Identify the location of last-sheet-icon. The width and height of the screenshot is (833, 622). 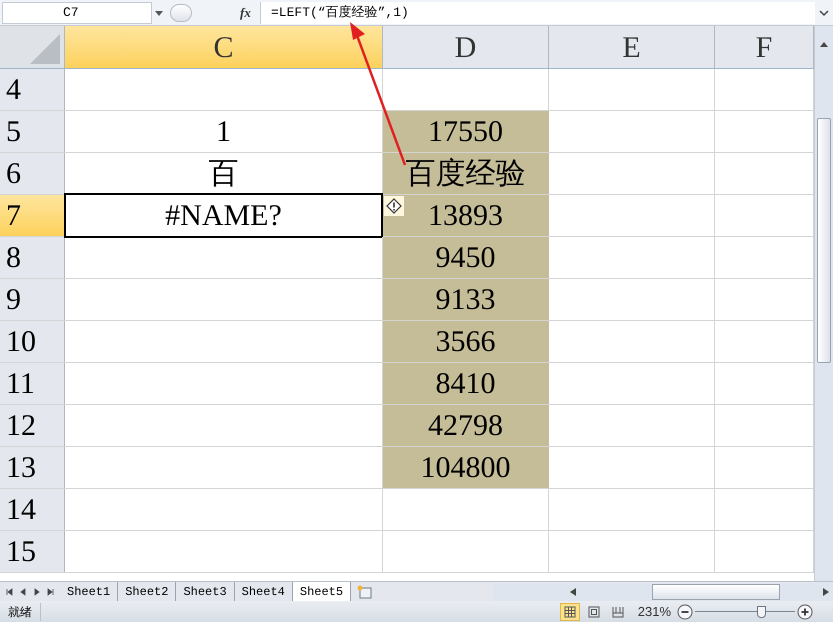
(51, 592).